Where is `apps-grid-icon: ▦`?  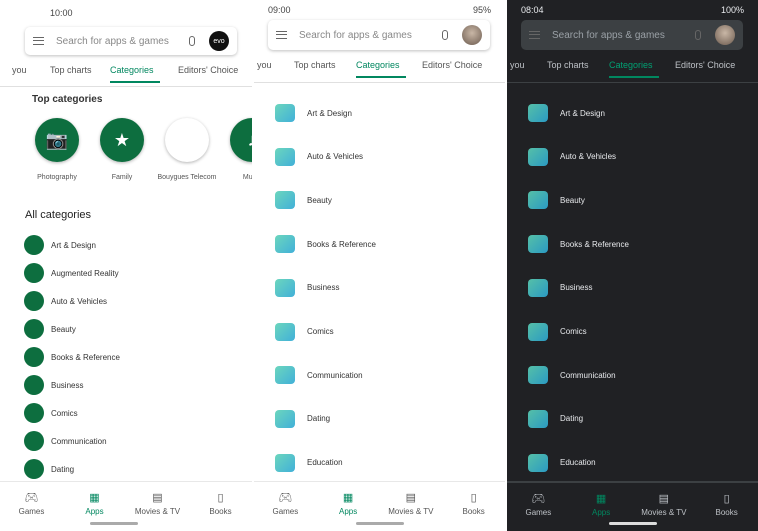
apps-grid-icon: ▦ is located at coordinates (348, 498).